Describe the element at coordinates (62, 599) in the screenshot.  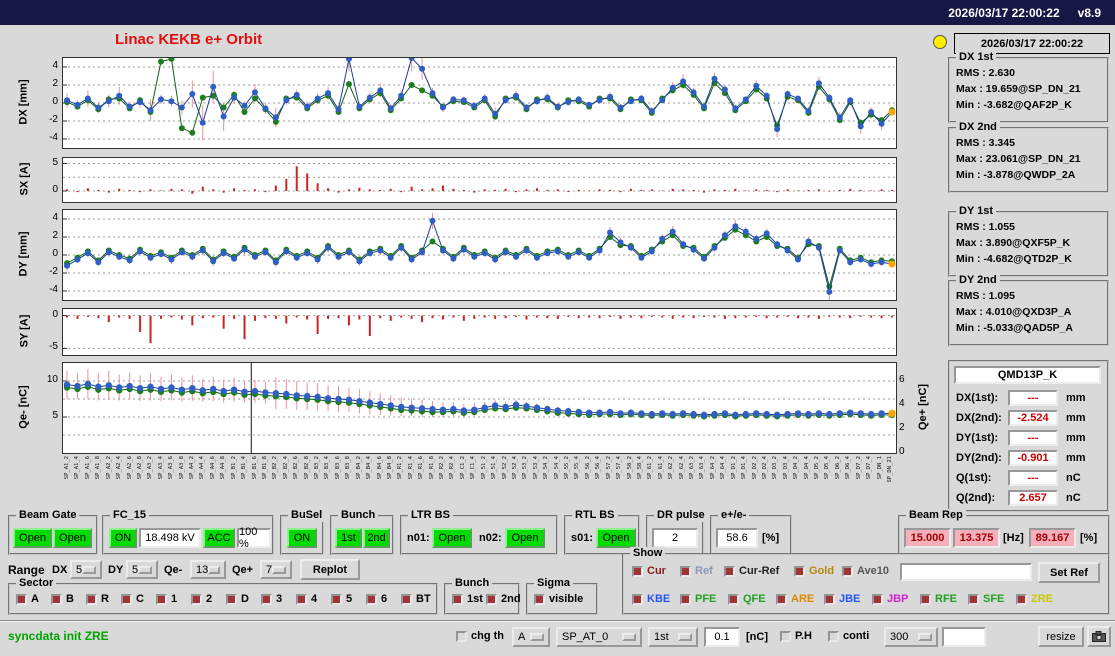
I see `sector-checkbox-b: B` at that location.